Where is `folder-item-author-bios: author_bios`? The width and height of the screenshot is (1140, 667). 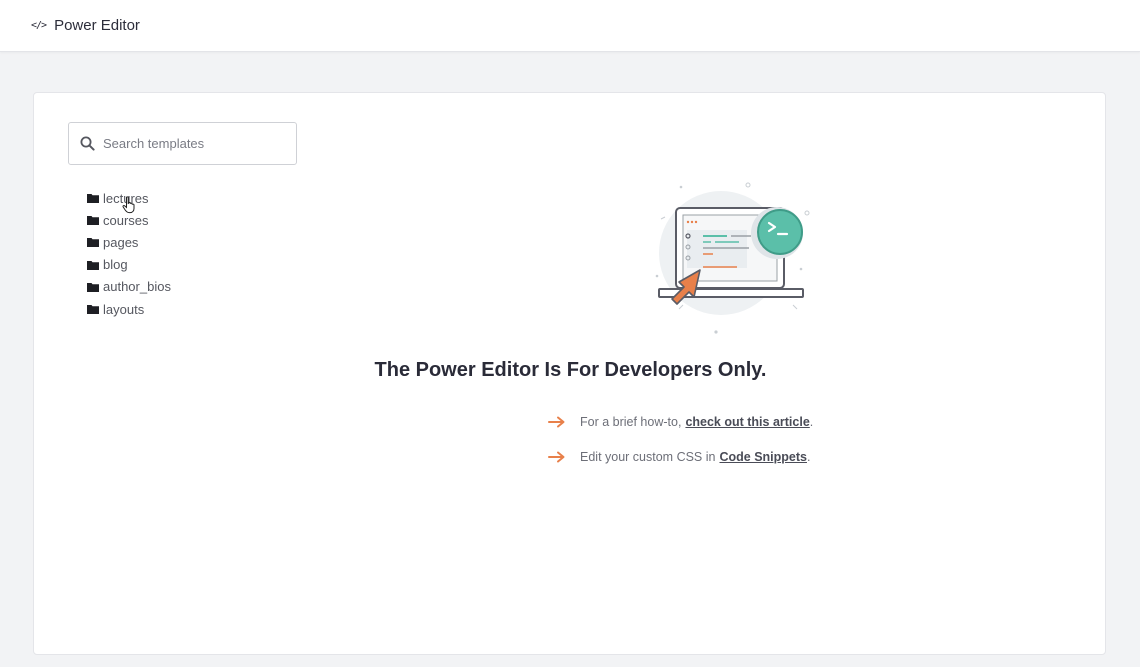
folder-item-author-bios: author_bios is located at coordinates (129, 287).